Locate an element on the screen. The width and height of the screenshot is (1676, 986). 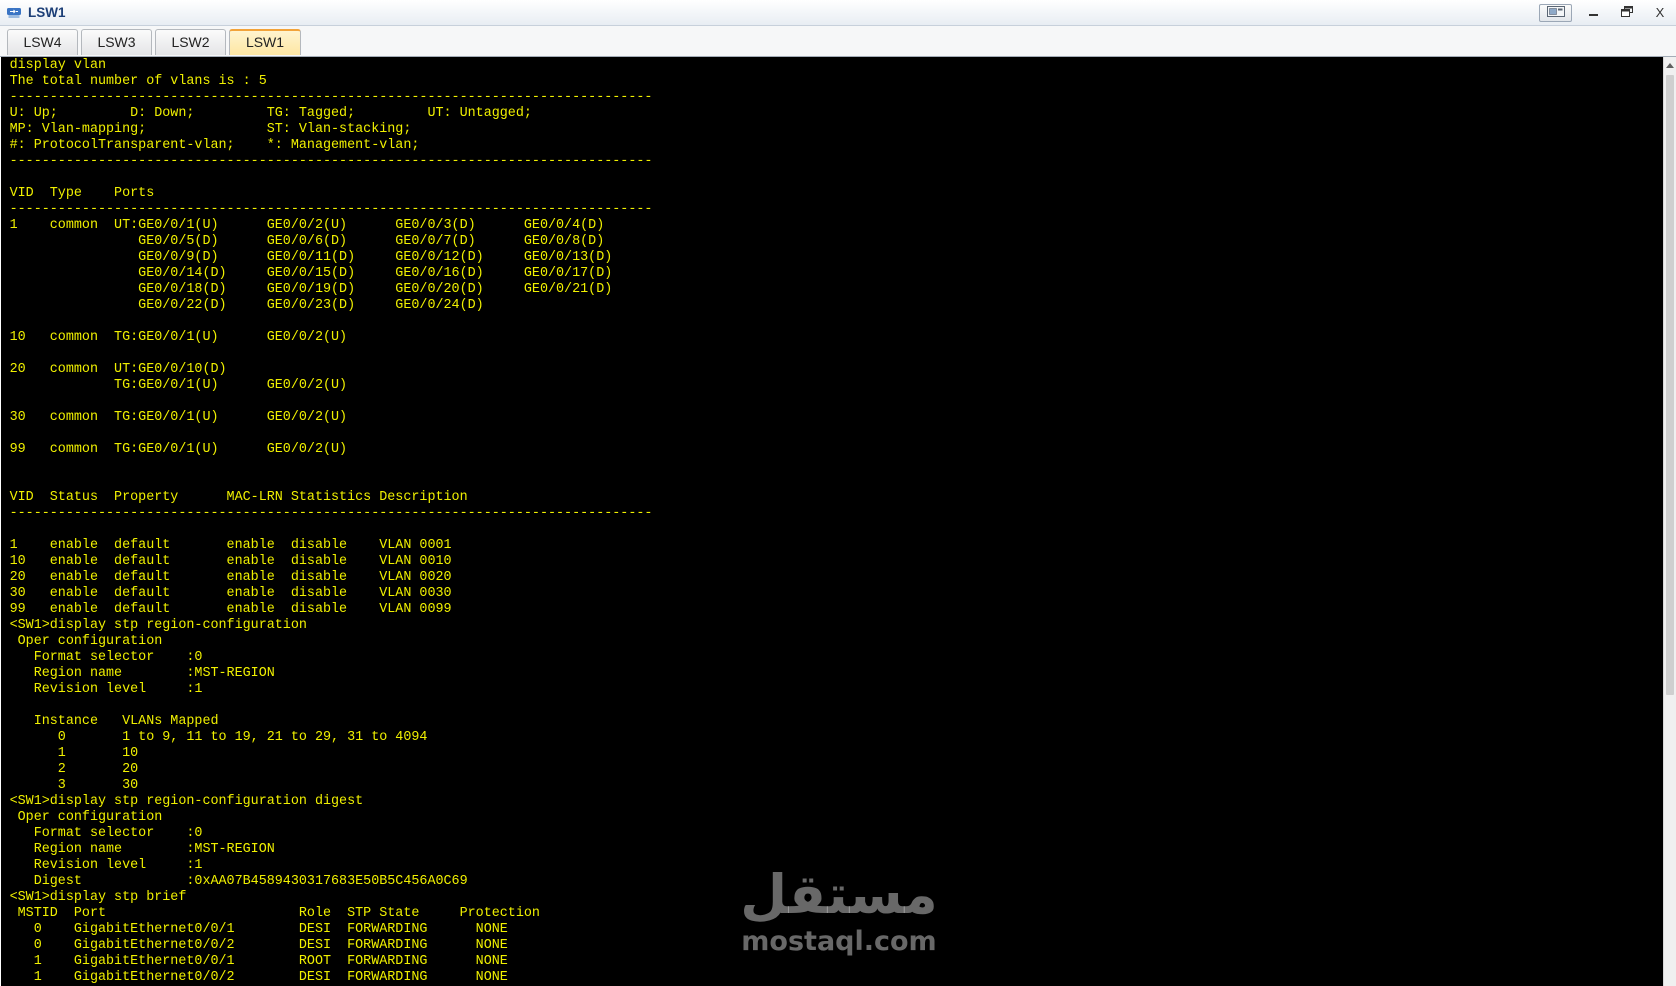
terminal-line: GE0/0/22(D) GE0/0/23(D) GE0/0/24(D) is located at coordinates (246, 305).